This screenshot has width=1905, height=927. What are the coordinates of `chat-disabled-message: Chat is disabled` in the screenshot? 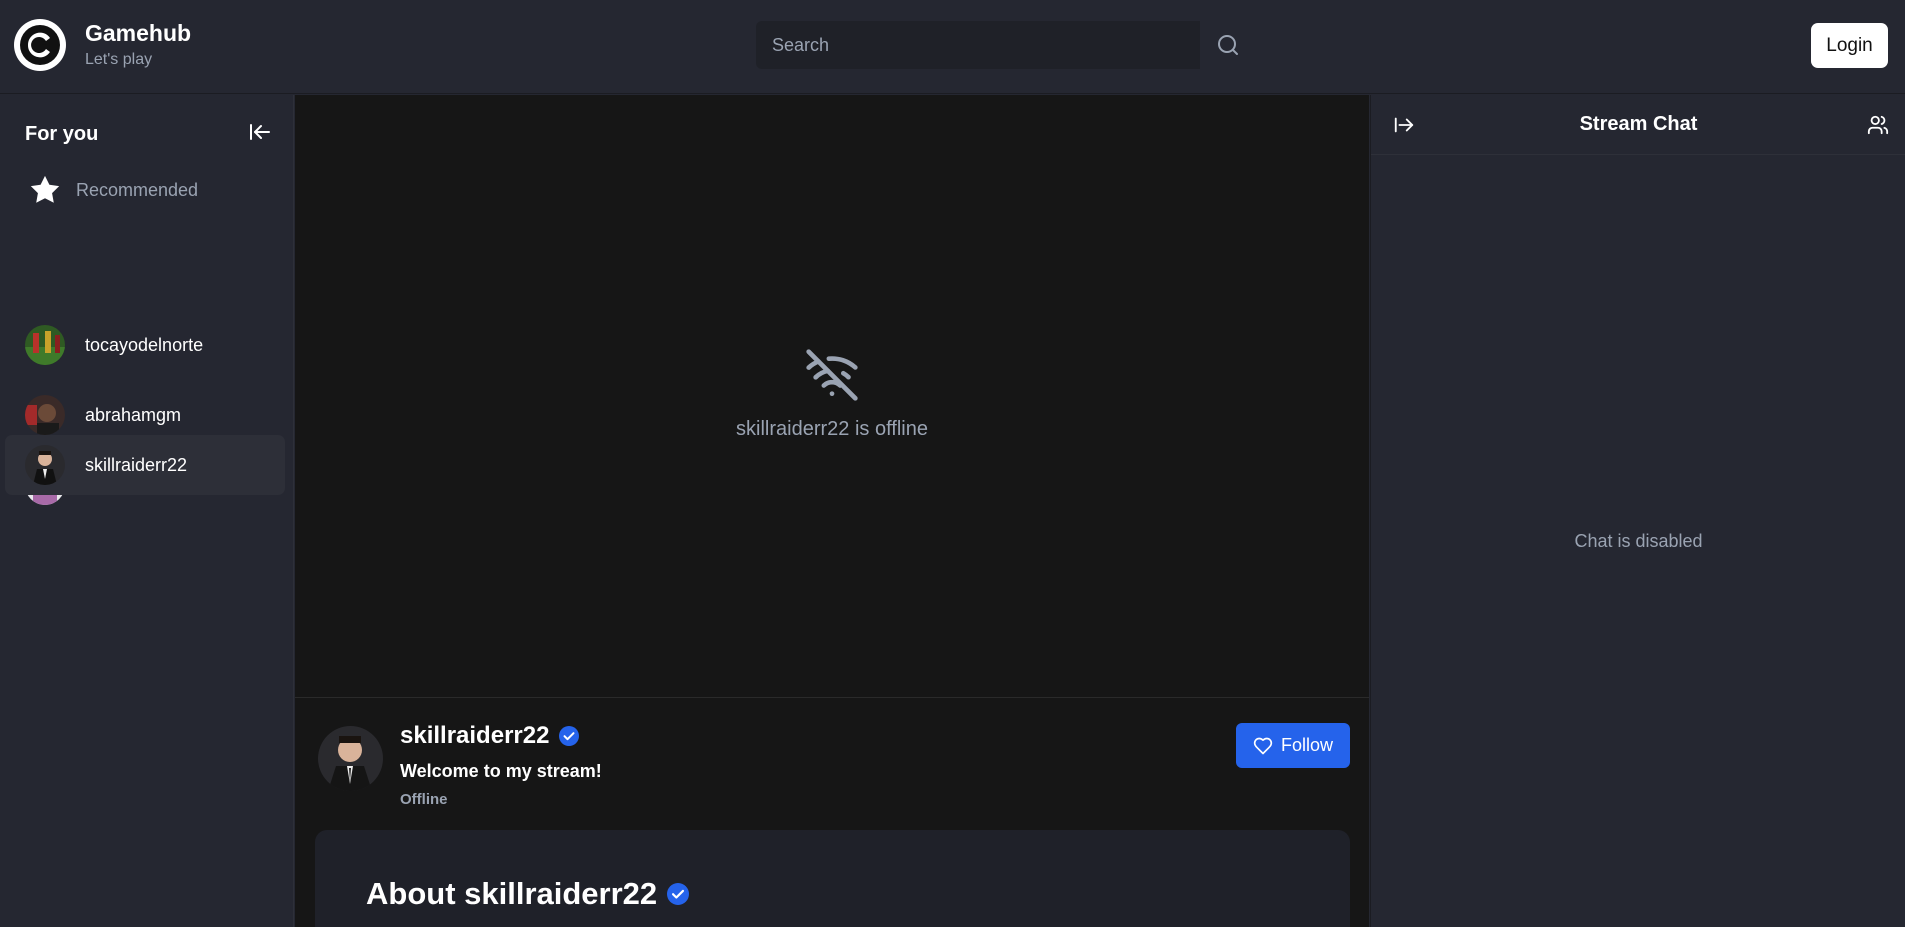 It's located at (1638, 541).